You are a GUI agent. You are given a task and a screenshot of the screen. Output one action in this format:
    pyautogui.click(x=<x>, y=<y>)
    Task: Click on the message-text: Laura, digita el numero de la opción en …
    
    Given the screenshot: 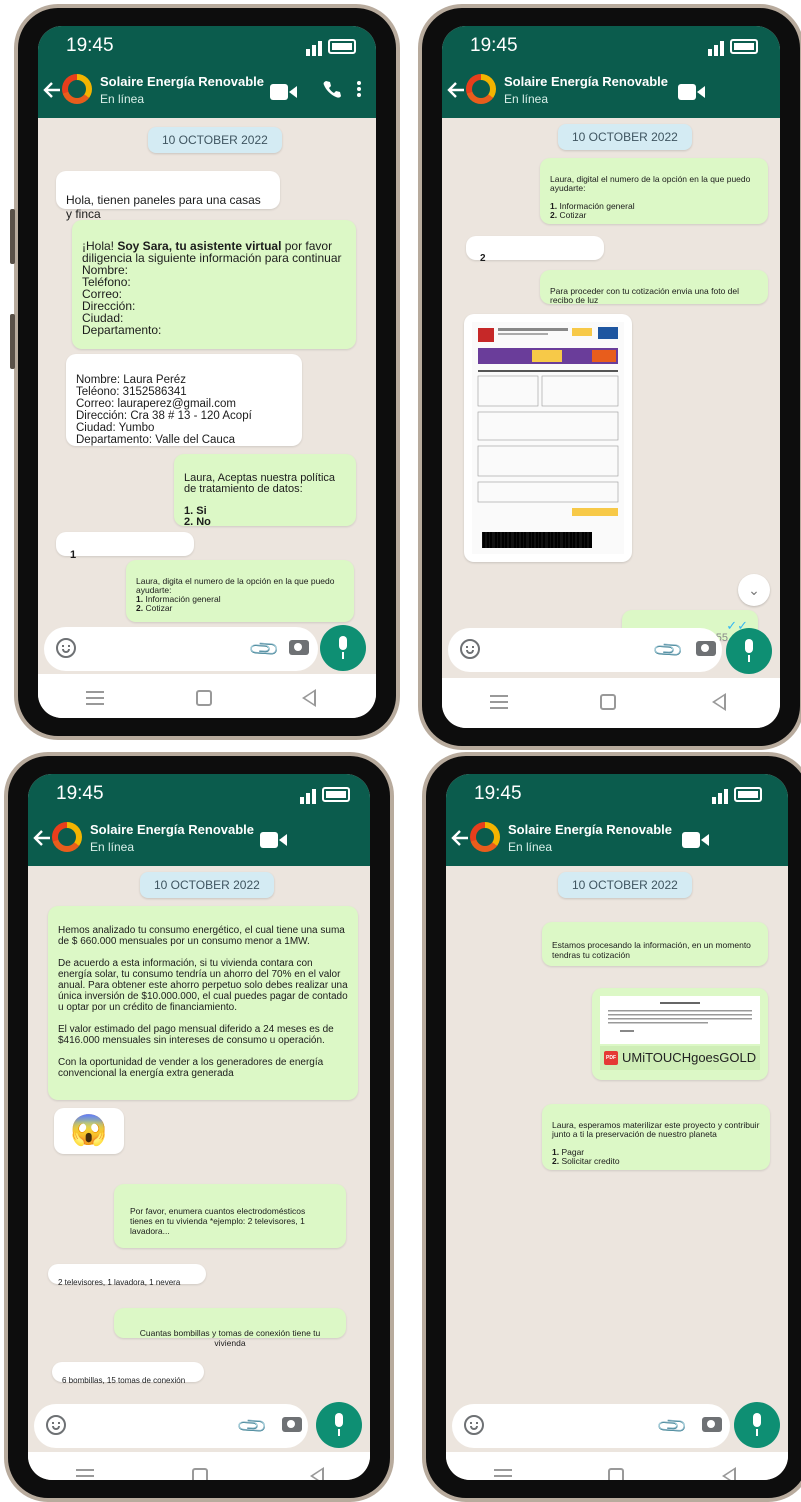 What is the action you would take?
    pyautogui.click(x=235, y=594)
    